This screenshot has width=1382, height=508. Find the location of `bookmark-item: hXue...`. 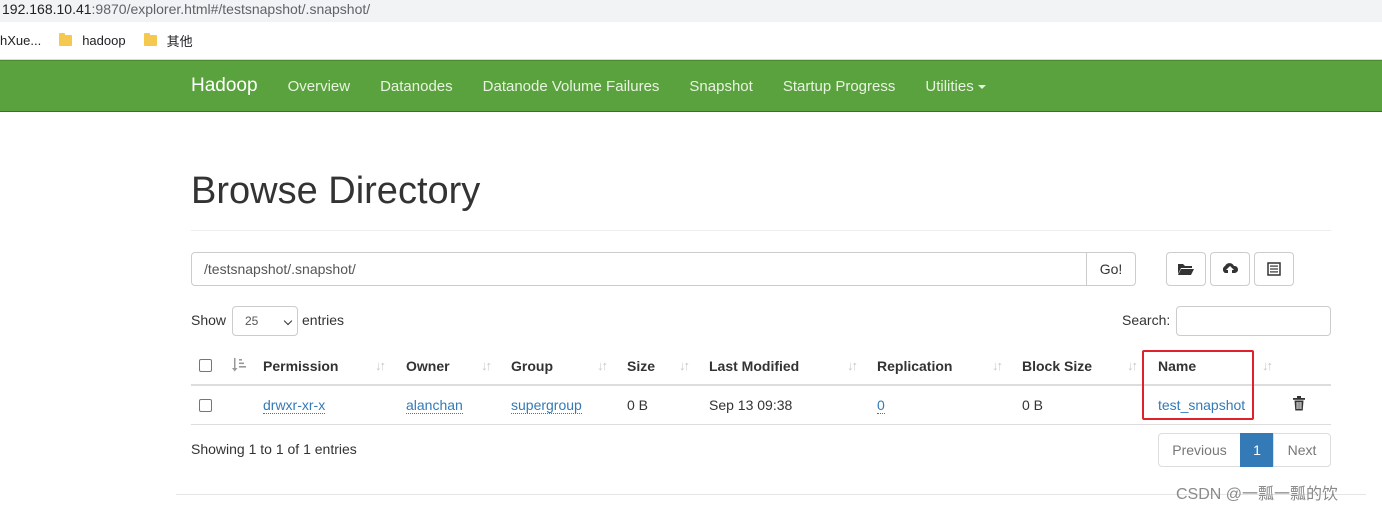

bookmark-item: hXue... is located at coordinates (20, 40).